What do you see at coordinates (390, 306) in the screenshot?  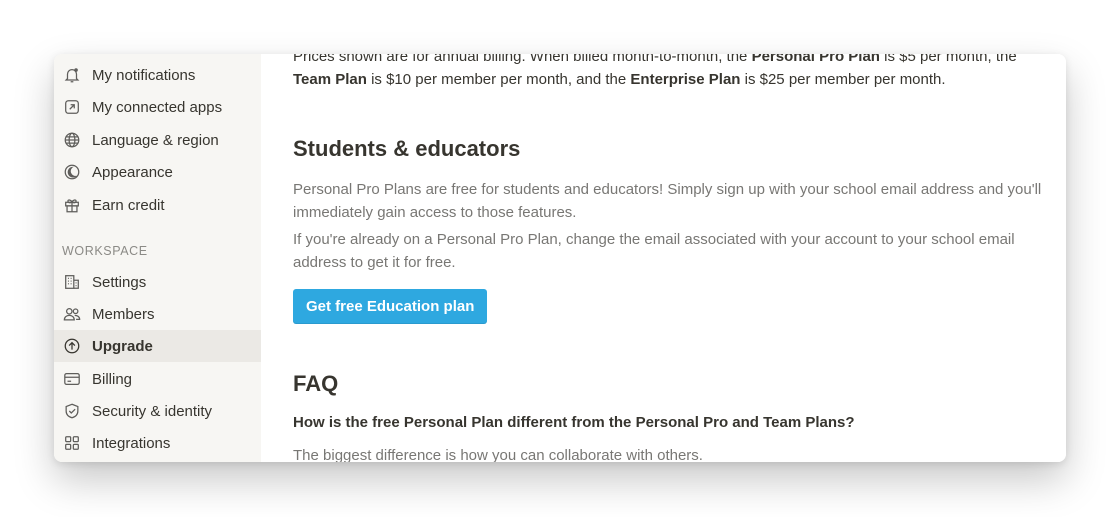 I see `get-free-education-plan-button: Get free Education plan` at bounding box center [390, 306].